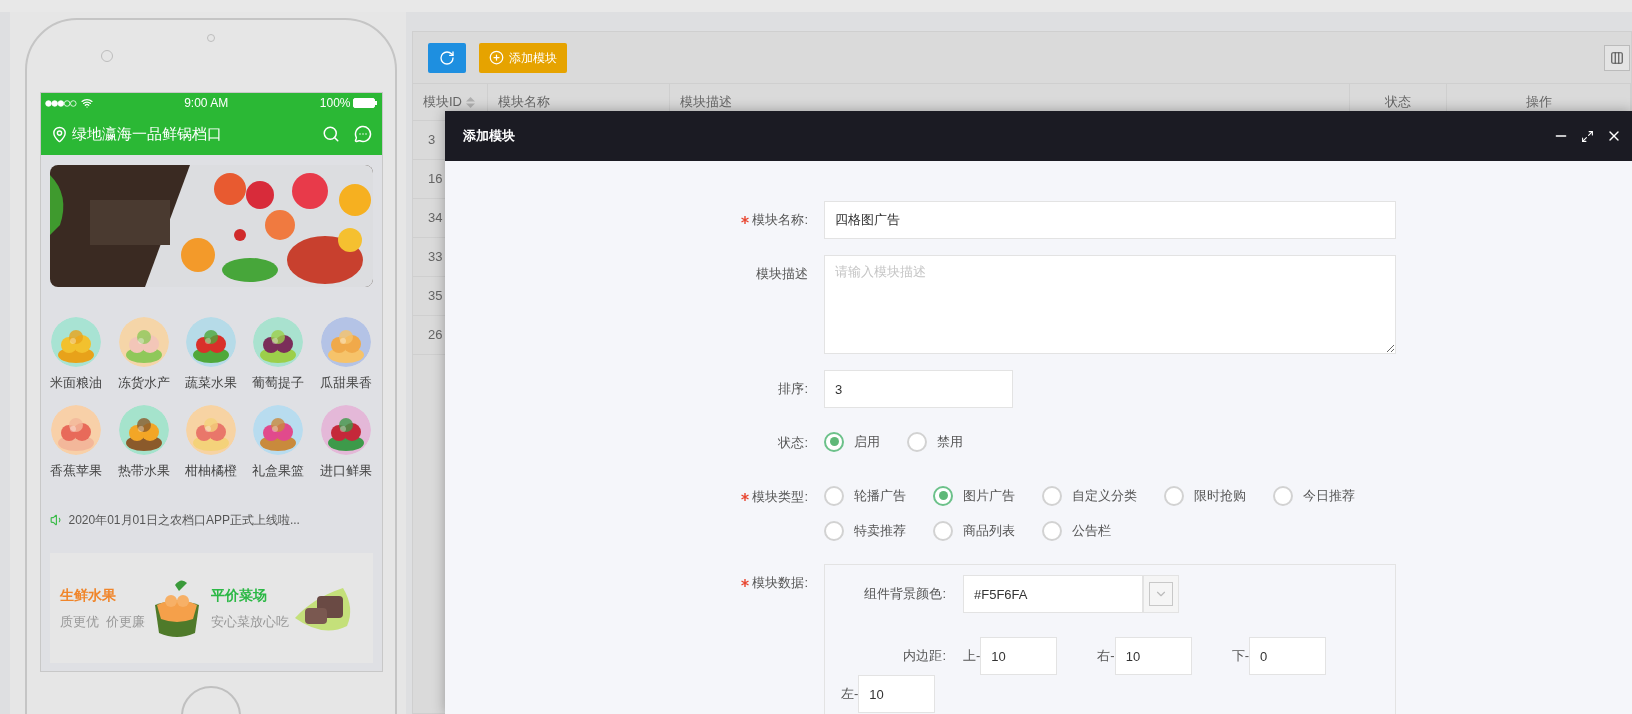 Image resolution: width=1632 pixels, height=714 pixels. Describe the element at coordinates (435, 257) in the screenshot. I see `table-cell-text: 33` at that location.